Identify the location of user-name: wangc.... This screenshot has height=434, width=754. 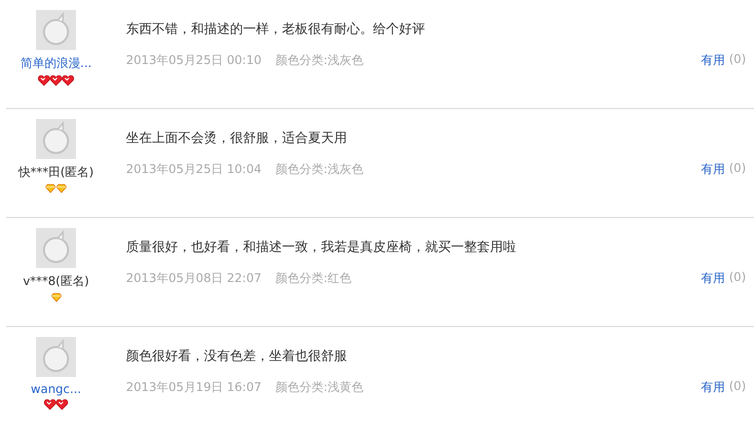
(56, 389).